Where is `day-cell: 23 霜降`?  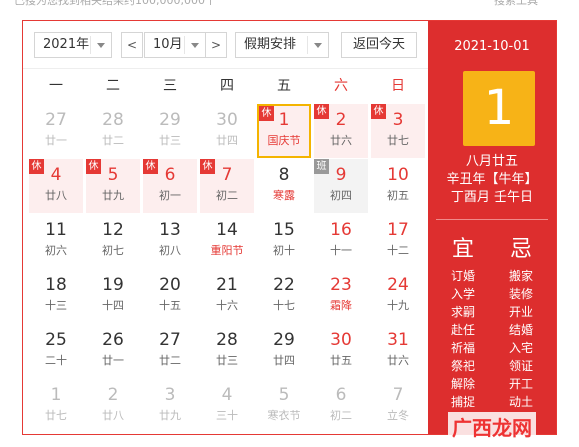
day-cell: 23 霜降 is located at coordinates (341, 296).